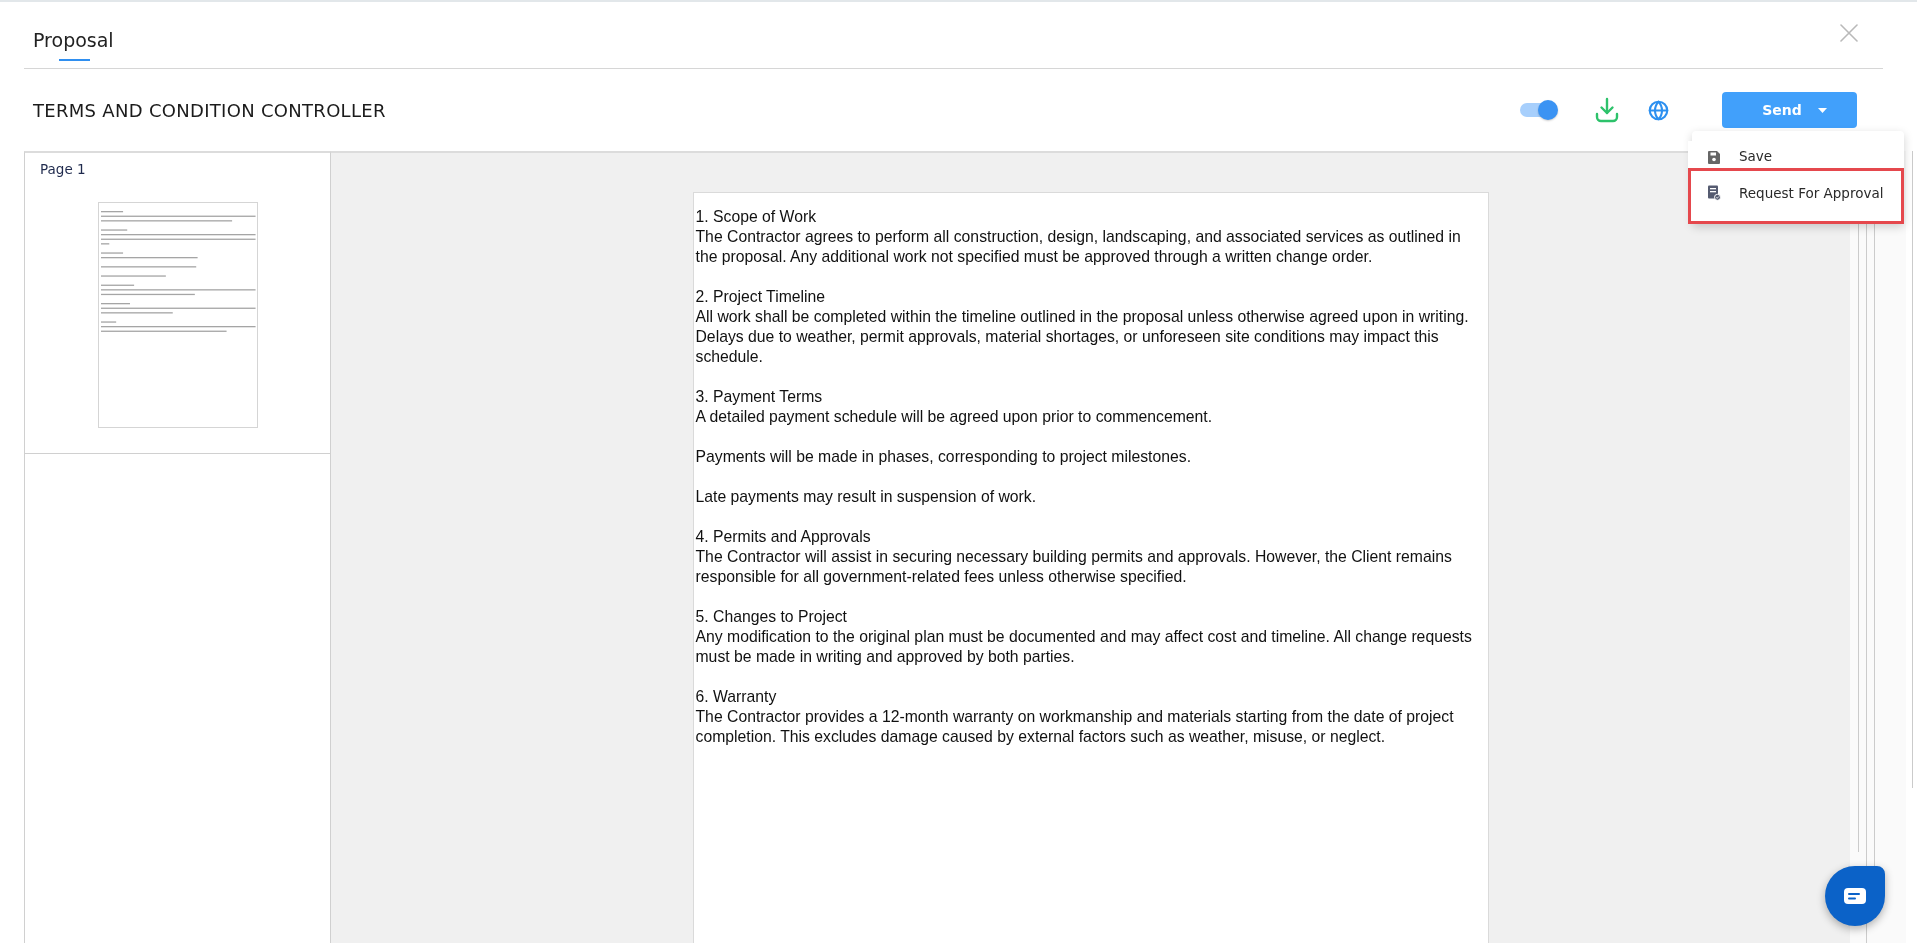 This screenshot has height=943, width=1917. I want to click on section-heading: 2. Project Timeline, so click(761, 297).